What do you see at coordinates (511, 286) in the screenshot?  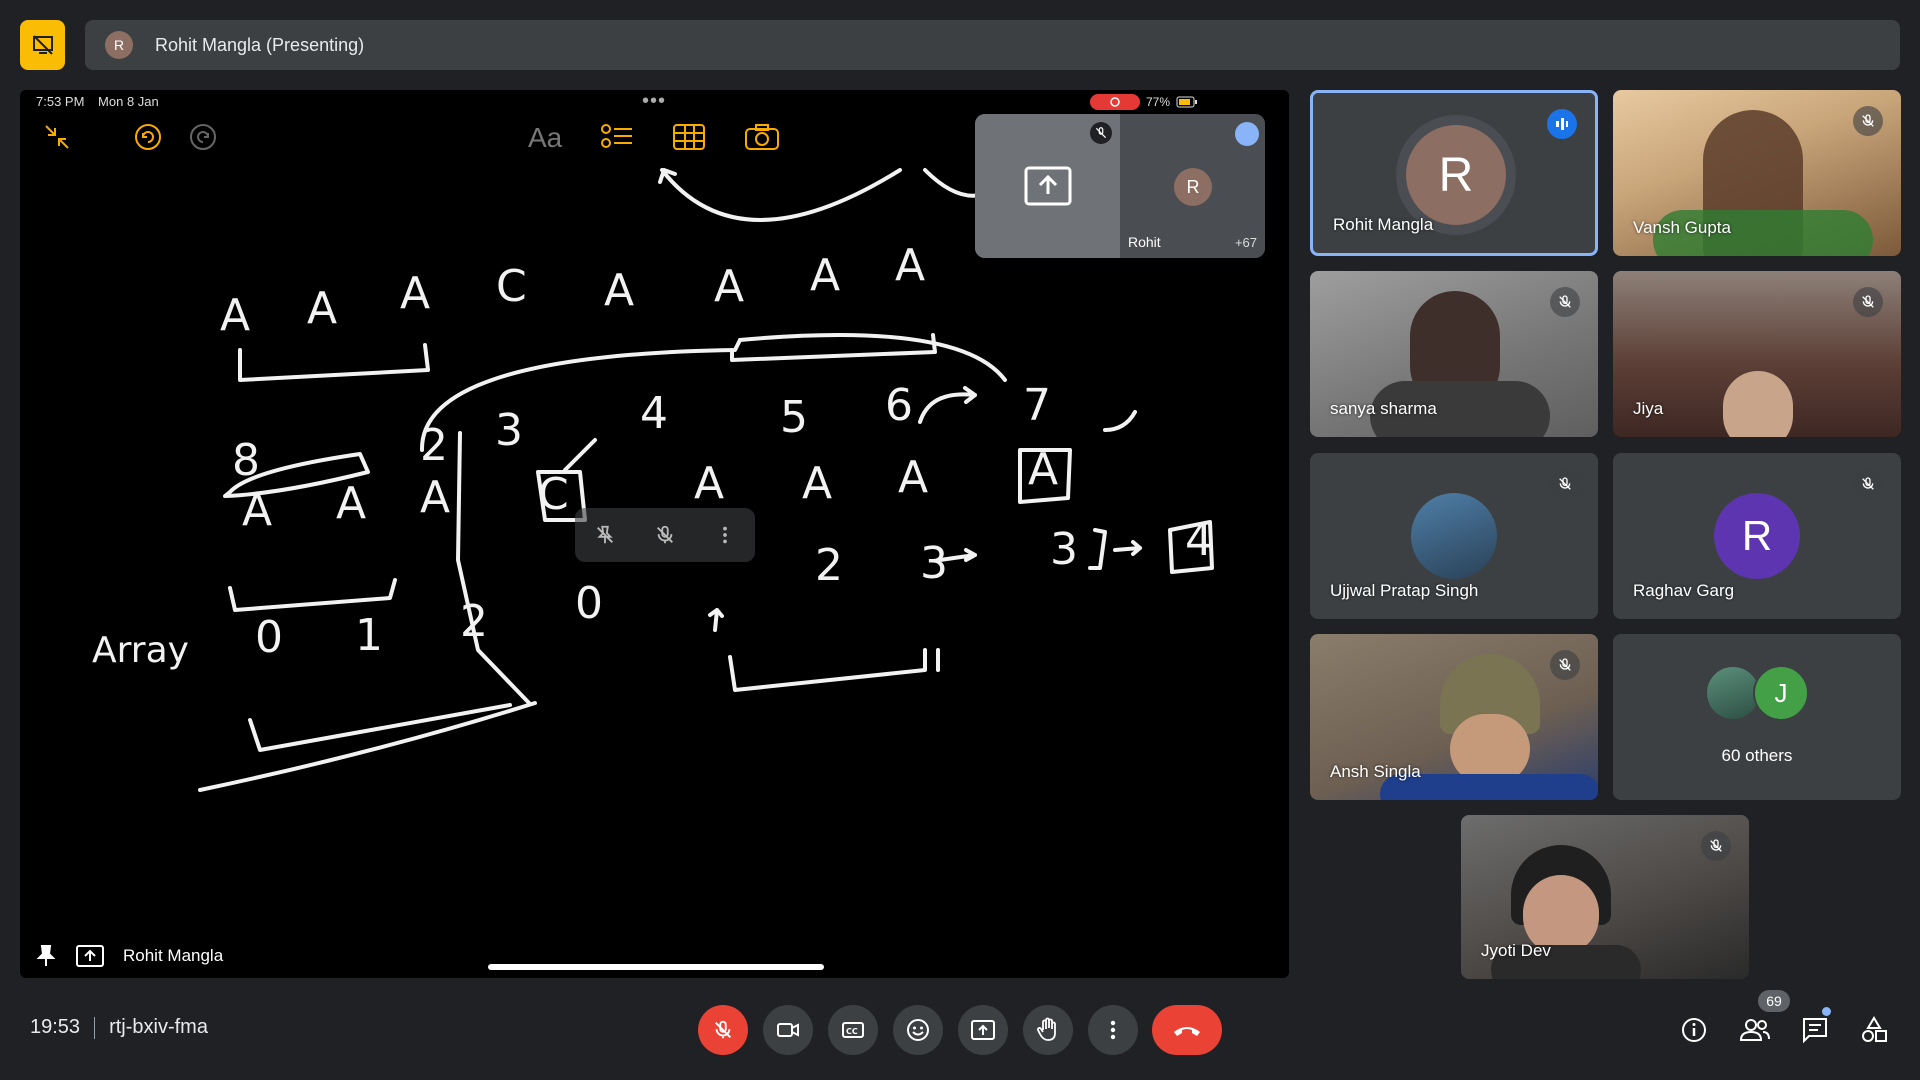 I see `svg-text: C` at bounding box center [511, 286].